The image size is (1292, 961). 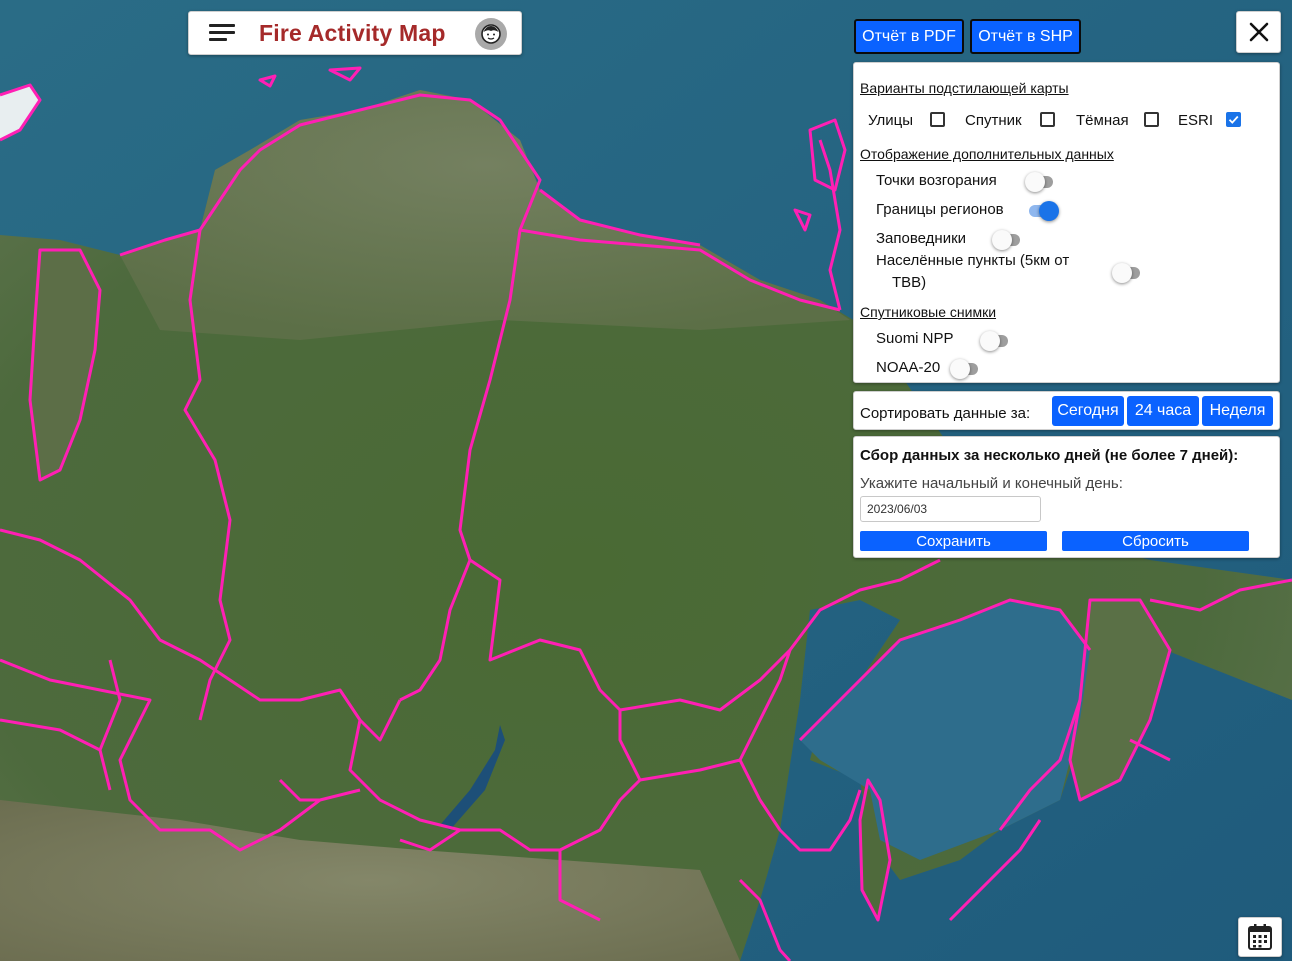 I want to click on basemap-esri-checkbox, so click(x=1233, y=119).